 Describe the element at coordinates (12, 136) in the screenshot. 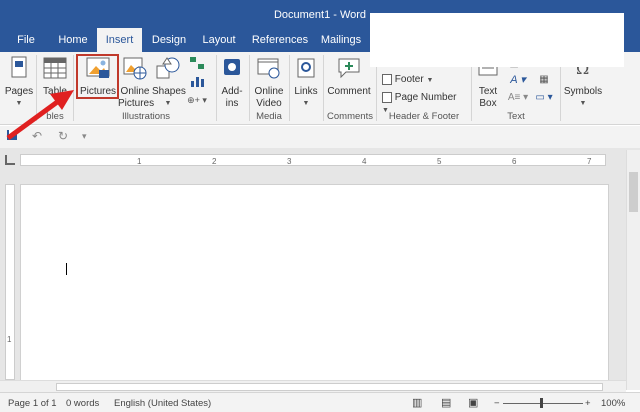

I see `save-icon` at that location.